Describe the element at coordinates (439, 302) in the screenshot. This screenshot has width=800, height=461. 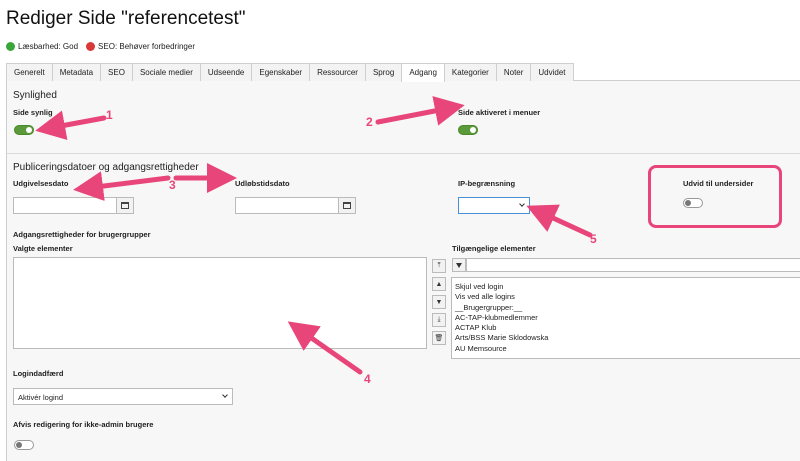
I see `move-down-button: ▼` at that location.